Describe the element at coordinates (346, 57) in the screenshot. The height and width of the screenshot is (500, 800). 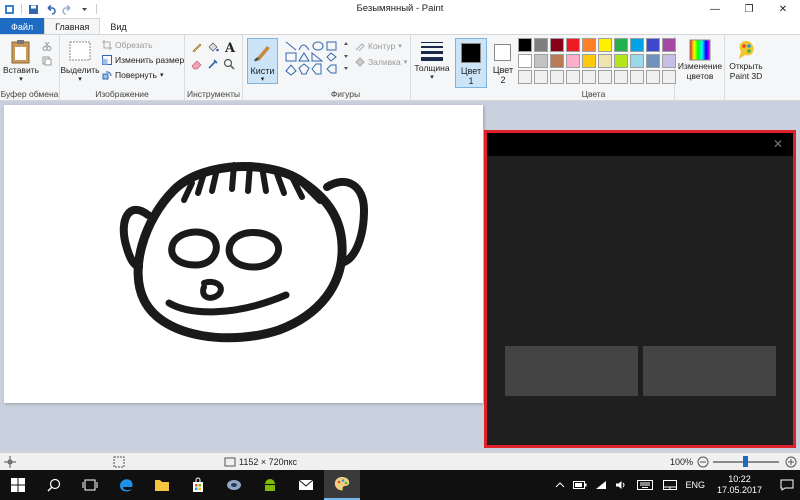
I see `shapes-scroll` at that location.